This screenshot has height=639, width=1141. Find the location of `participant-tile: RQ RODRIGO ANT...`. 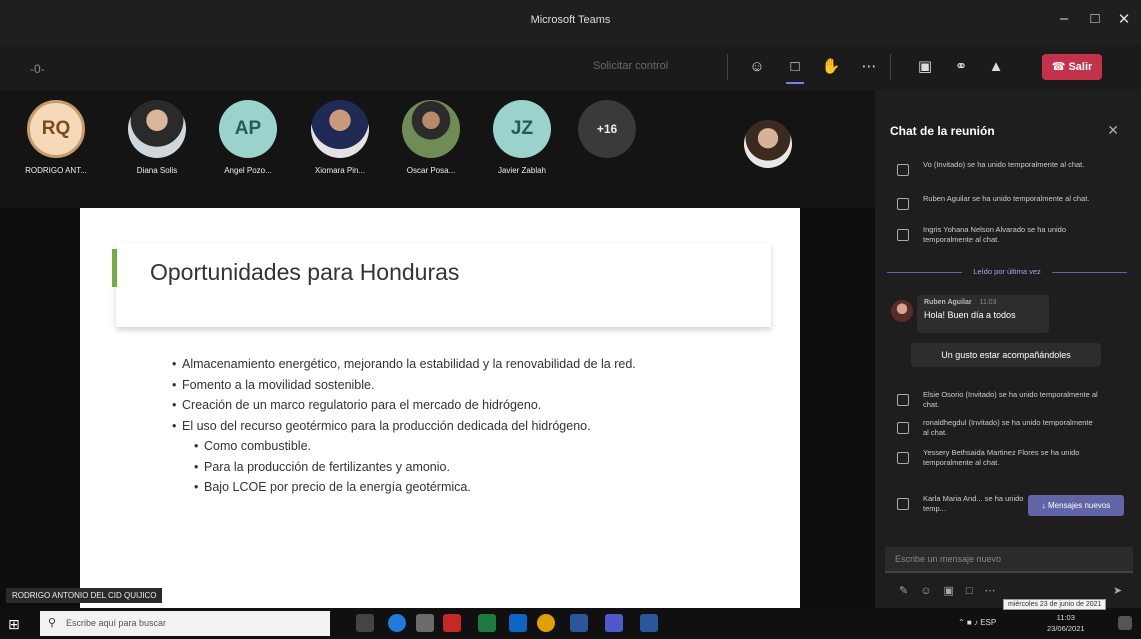

participant-tile: RQ RODRIGO ANT... is located at coordinates (56, 137).